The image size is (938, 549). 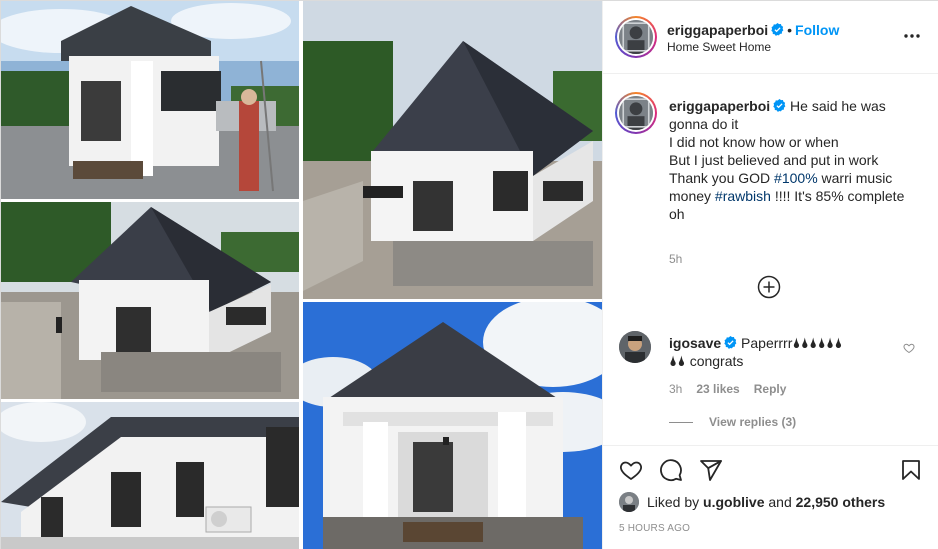 What do you see at coordinates (841, 502) in the screenshot?
I see `likes-count-link: 22,950 others` at bounding box center [841, 502].